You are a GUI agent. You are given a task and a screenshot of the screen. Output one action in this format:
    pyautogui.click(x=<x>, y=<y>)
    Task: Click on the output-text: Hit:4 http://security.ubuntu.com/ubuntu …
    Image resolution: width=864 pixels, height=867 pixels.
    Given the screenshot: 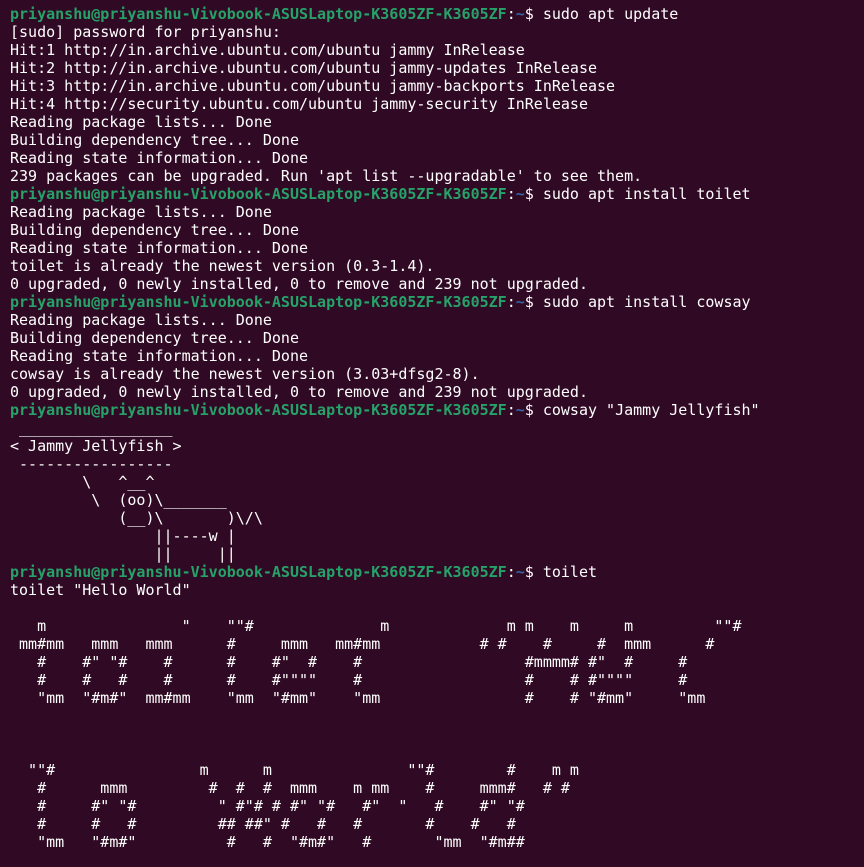 What is the action you would take?
    pyautogui.click(x=299, y=104)
    